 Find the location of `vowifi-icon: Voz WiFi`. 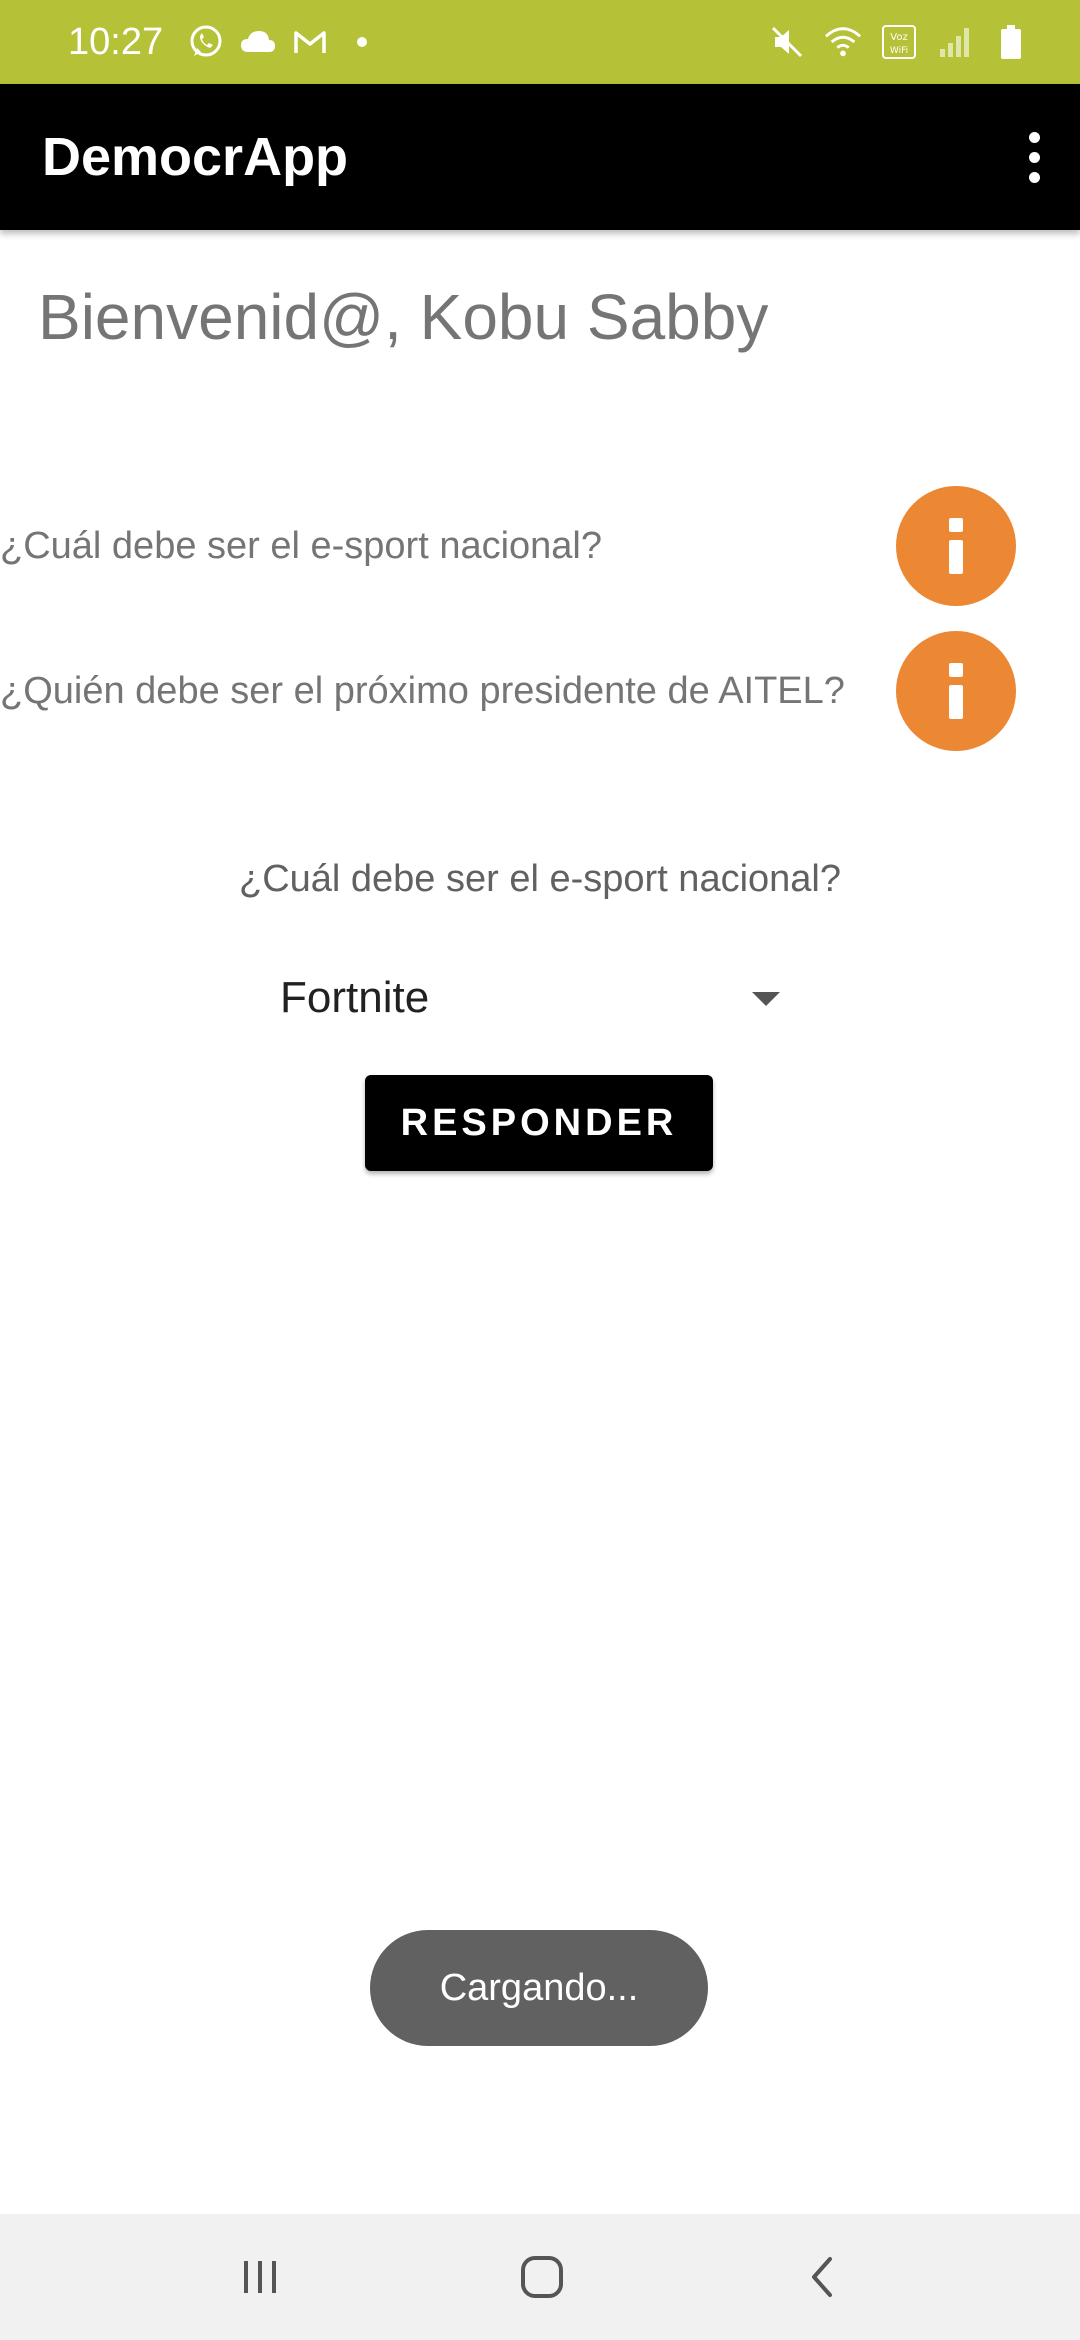

vowifi-icon: Voz WiFi is located at coordinates (899, 42).